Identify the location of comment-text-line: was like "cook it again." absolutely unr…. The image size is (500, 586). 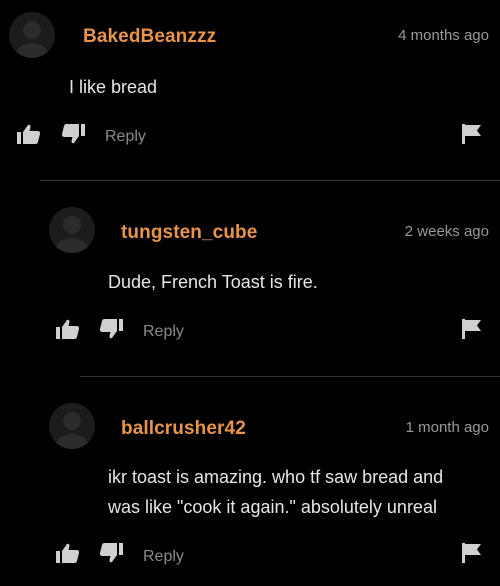
(272, 507).